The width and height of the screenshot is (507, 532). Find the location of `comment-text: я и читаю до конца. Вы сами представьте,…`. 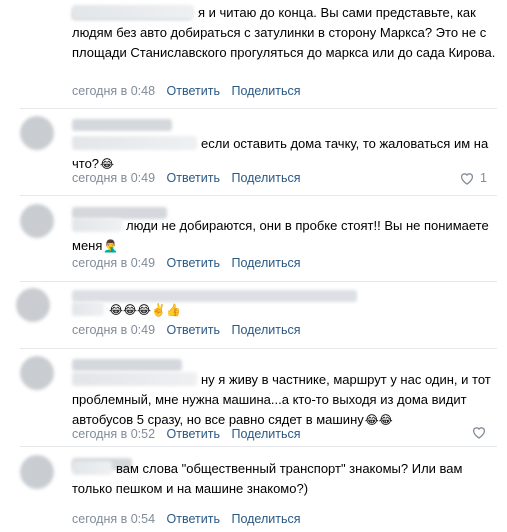

comment-text: я и читаю до конца. Вы сами представьте,… is located at coordinates (284, 33).